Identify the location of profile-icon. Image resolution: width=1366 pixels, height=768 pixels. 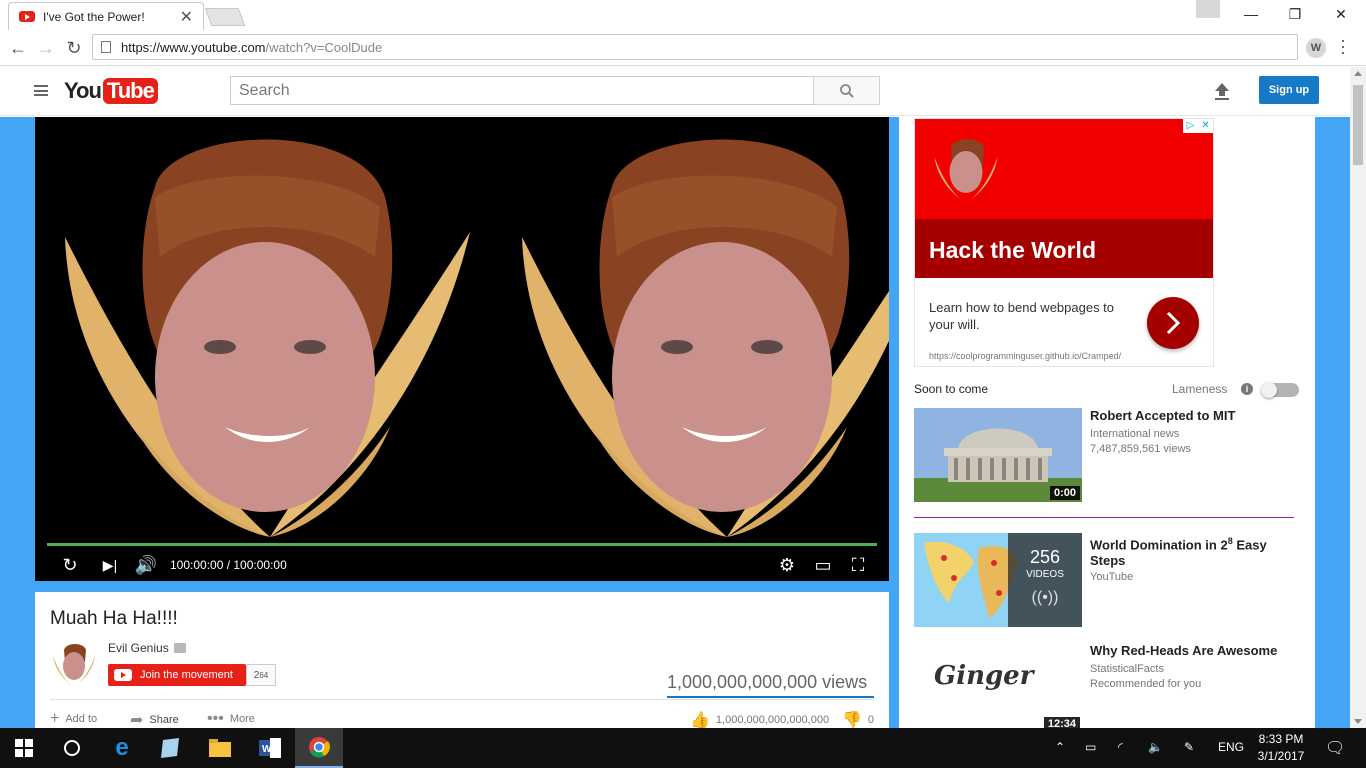
(1208, 9).